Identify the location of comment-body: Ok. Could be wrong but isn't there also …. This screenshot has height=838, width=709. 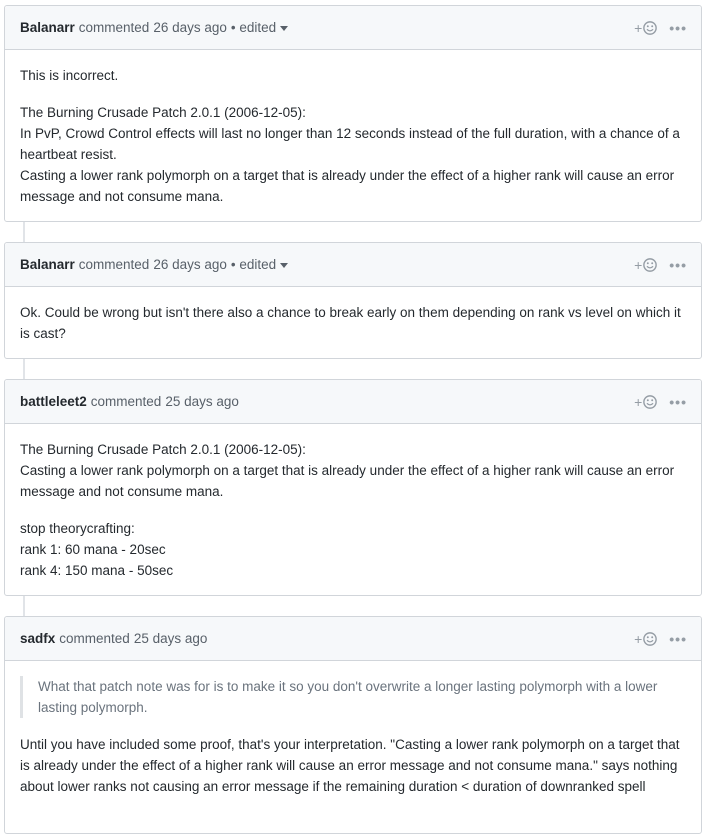
(353, 322).